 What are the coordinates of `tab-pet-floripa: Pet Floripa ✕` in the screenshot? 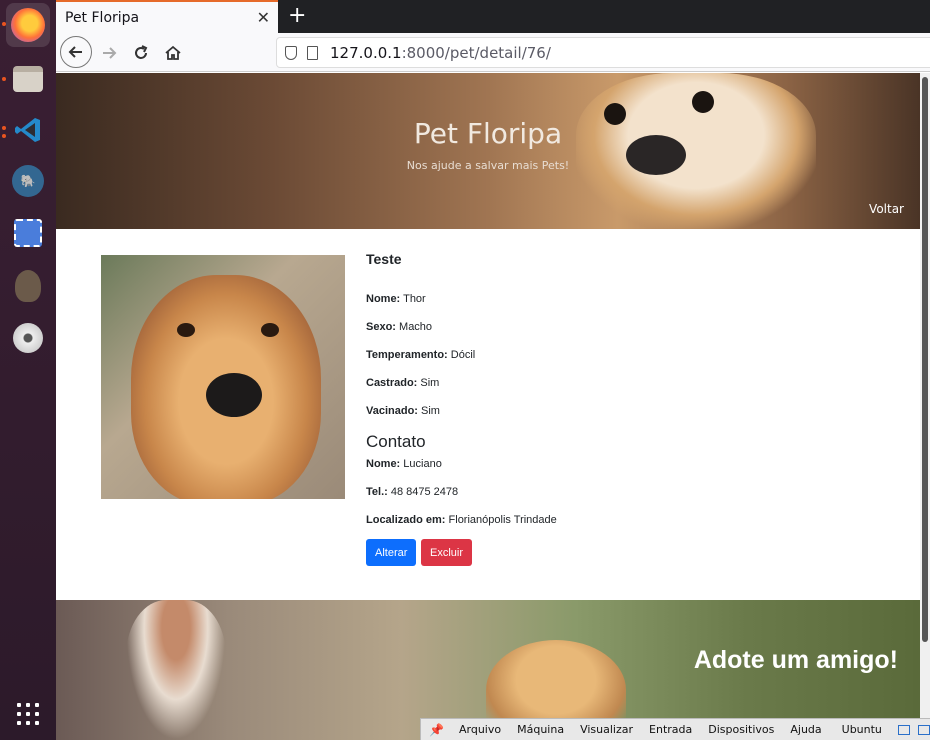 It's located at (167, 16).